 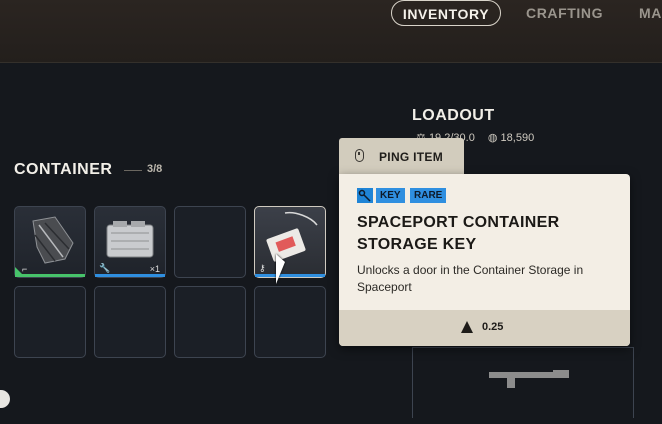 What do you see at coordinates (365, 195) in the screenshot?
I see `key-icon` at bounding box center [365, 195].